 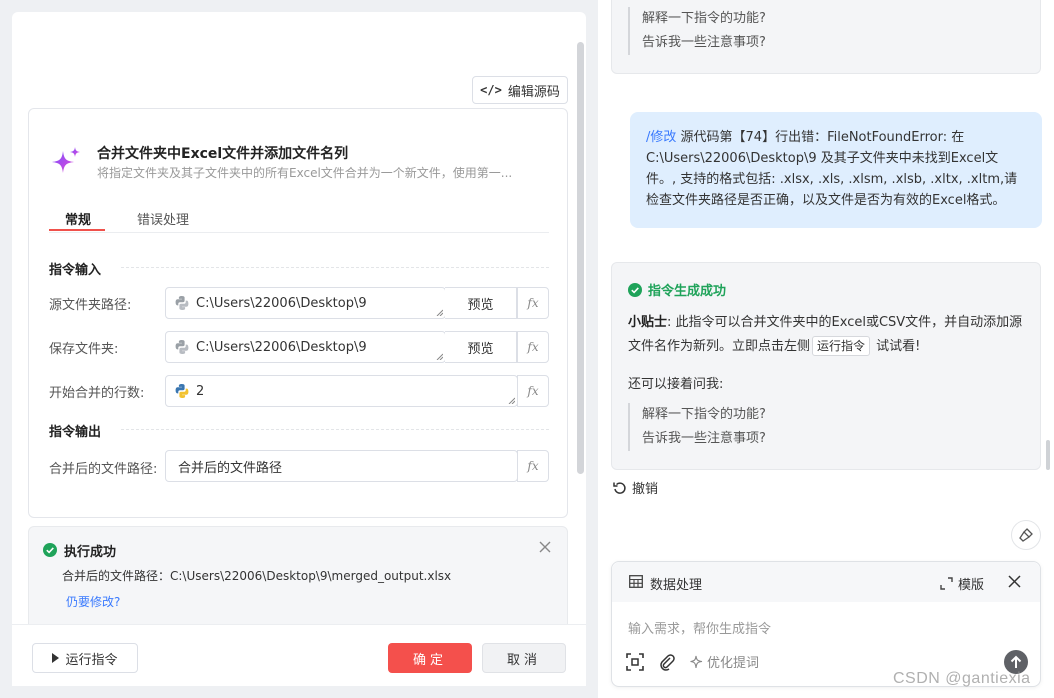 I want to click on output-path-label: 合并后的文件路径:, so click(x=103, y=469).